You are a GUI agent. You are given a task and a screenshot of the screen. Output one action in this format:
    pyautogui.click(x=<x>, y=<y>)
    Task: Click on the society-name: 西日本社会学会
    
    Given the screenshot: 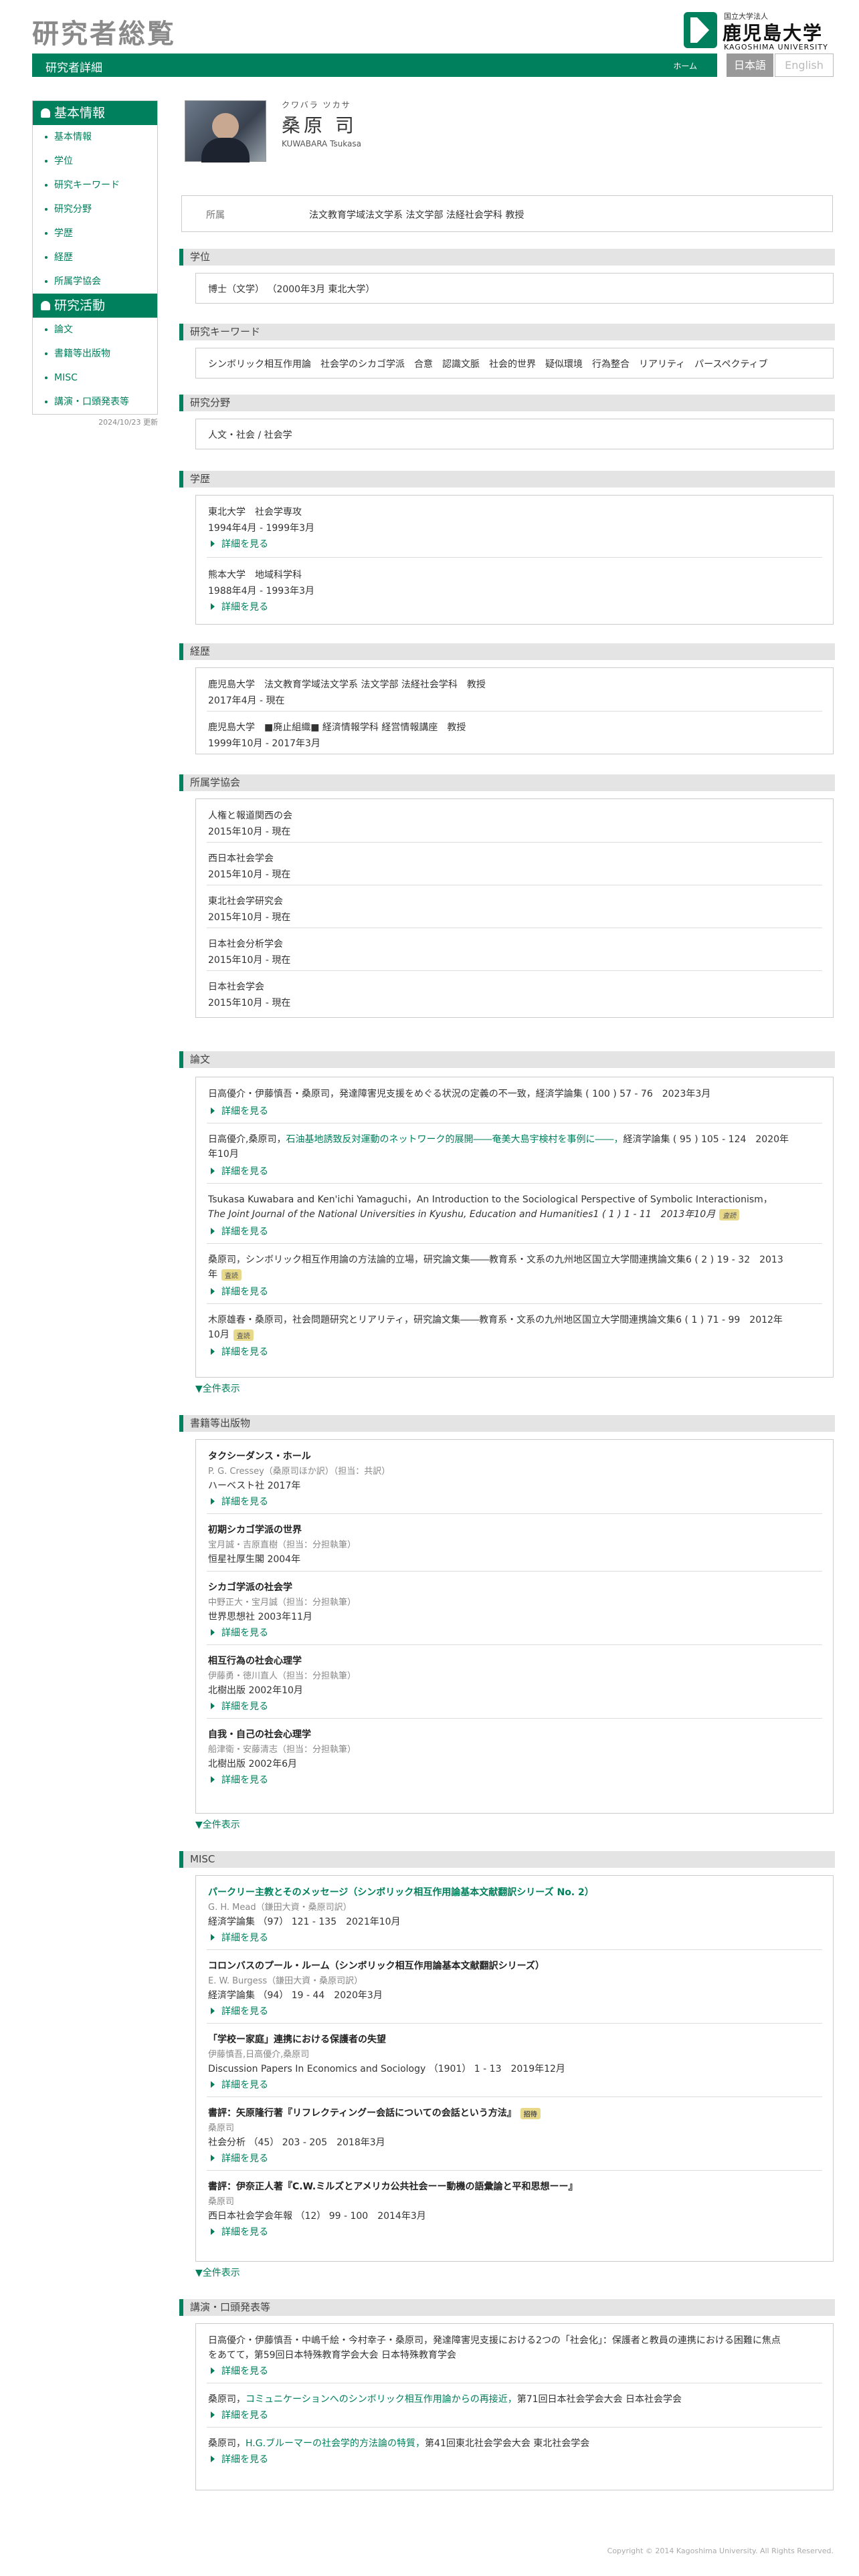 What is the action you would take?
    pyautogui.click(x=241, y=859)
    